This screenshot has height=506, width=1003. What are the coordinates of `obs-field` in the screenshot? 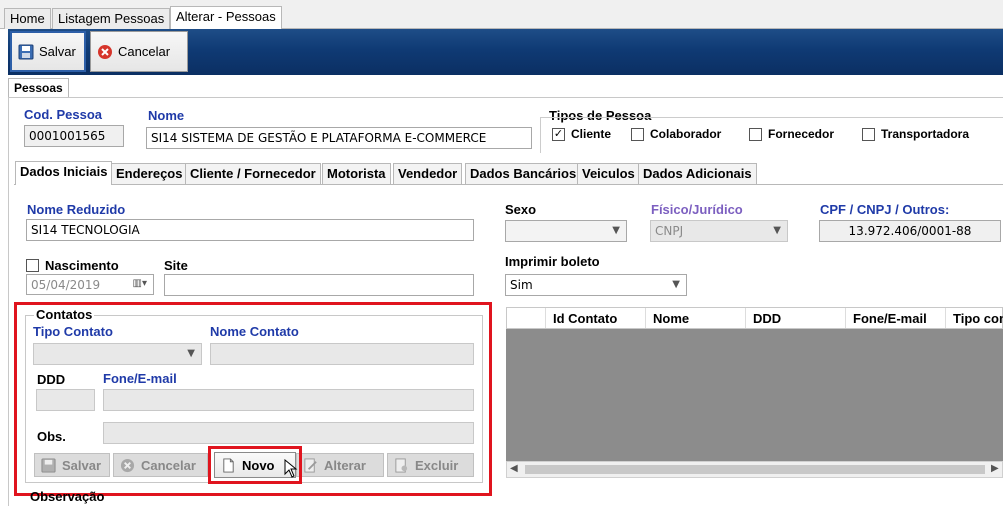 It's located at (288, 433).